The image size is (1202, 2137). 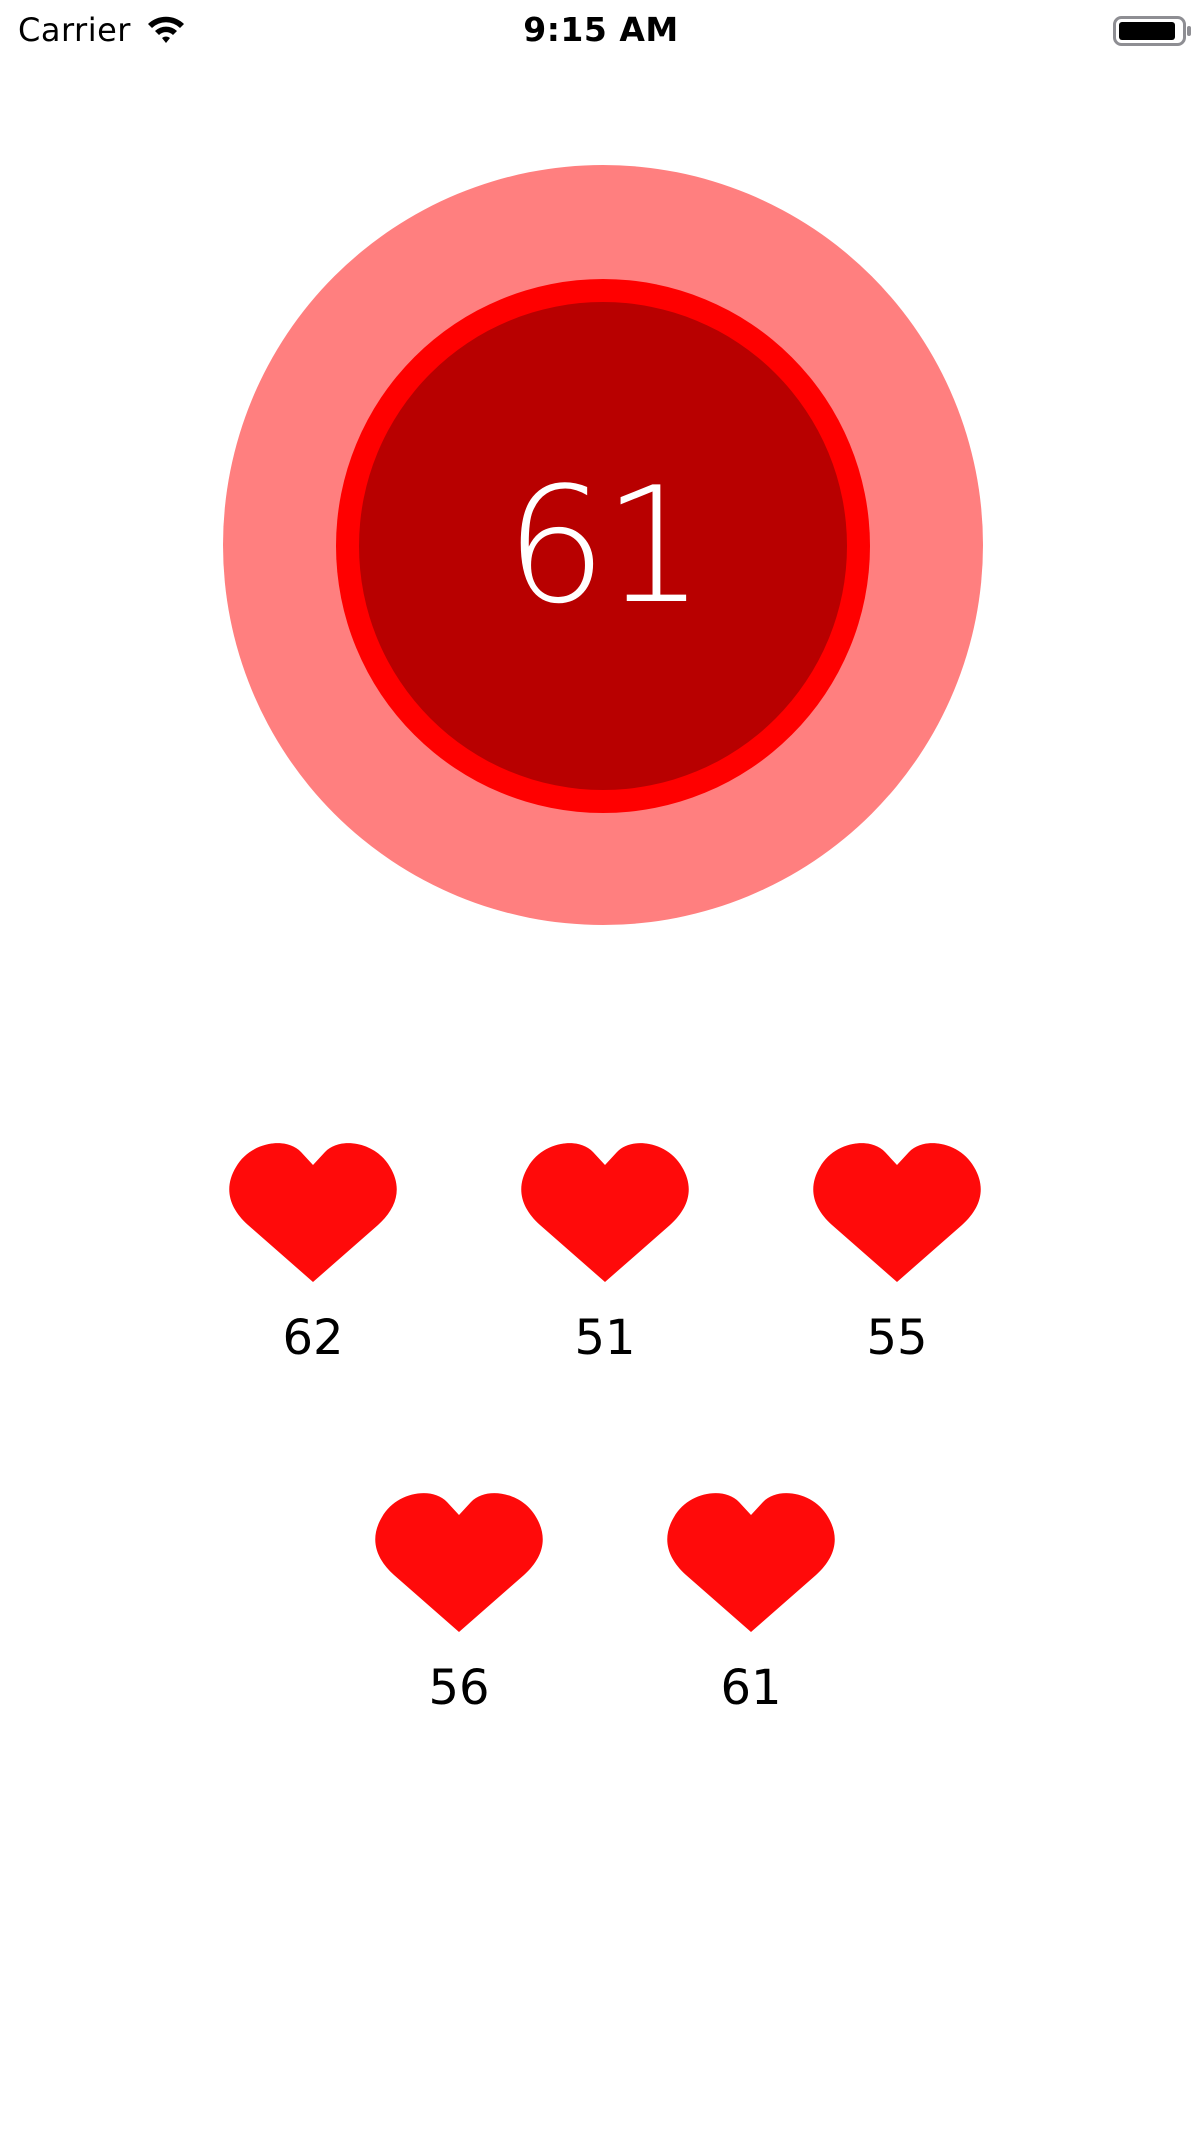 What do you see at coordinates (459, 1688) in the screenshot?
I see `reading-value: 56` at bounding box center [459, 1688].